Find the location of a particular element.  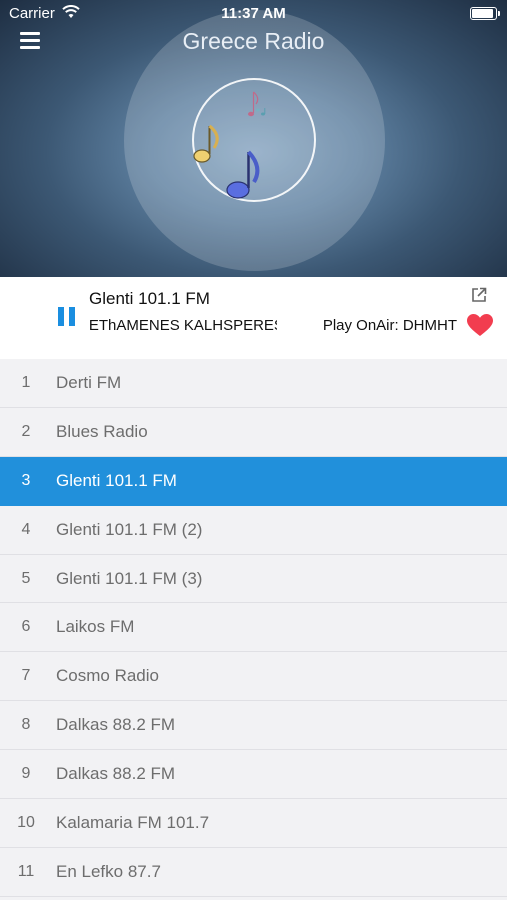

station-name: Glenti 101.1 FM (3) is located at coordinates (129, 578).